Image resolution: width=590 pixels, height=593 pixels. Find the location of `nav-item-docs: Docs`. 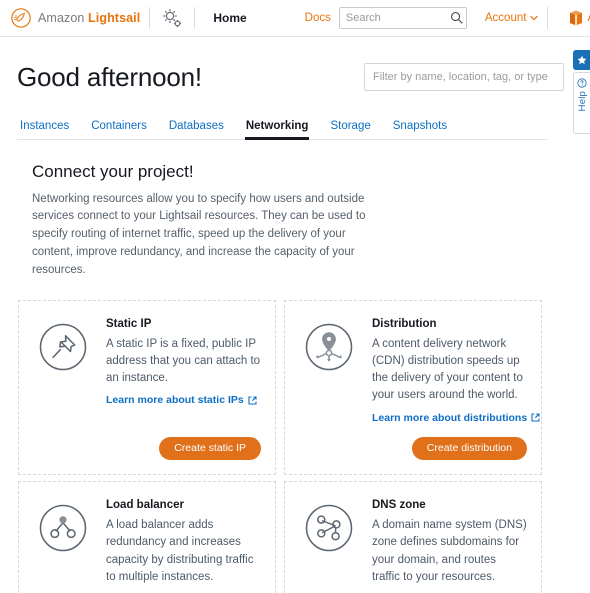

nav-item-docs: Docs is located at coordinates (318, 18).